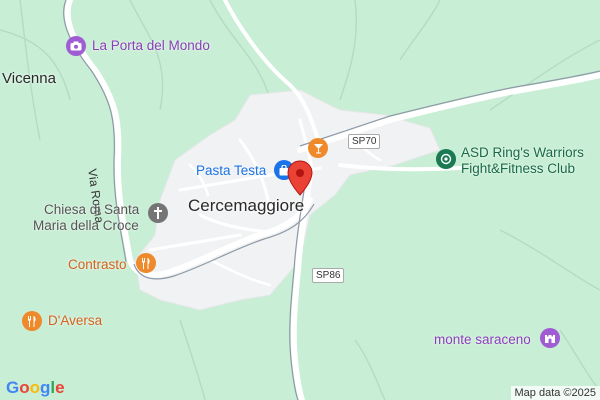  What do you see at coordinates (446, 159) in the screenshot?
I see `fitness-icon` at bounding box center [446, 159].